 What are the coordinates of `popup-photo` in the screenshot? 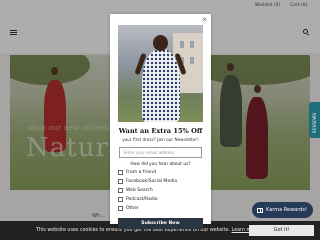 It's located at (160, 73).